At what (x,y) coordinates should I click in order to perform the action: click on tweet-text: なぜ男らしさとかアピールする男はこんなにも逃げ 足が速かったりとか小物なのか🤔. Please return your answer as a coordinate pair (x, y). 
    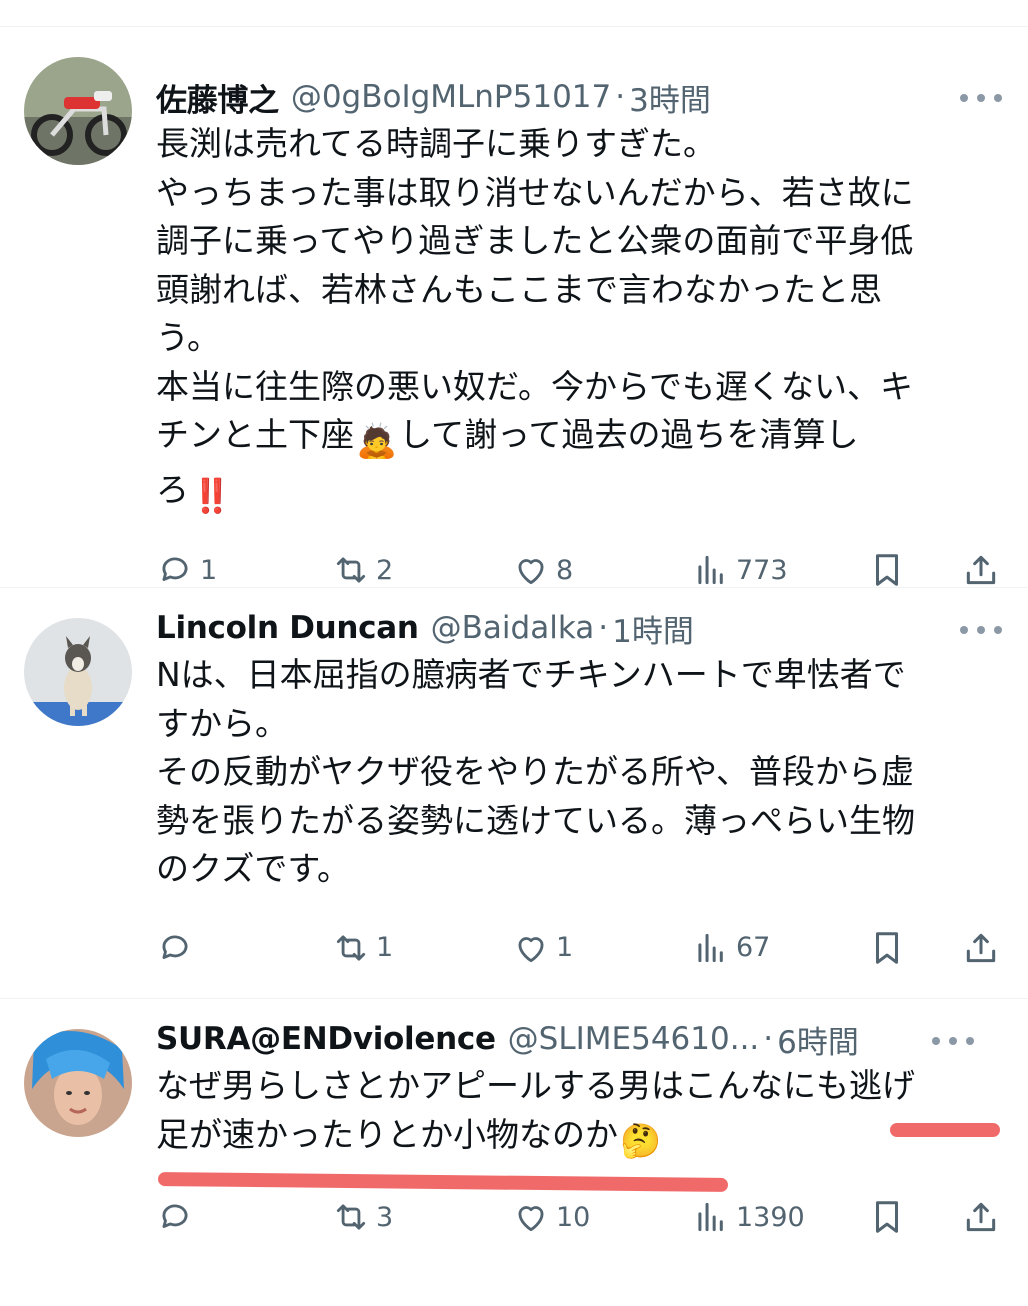
    Looking at the image, I should click on (578, 1113).